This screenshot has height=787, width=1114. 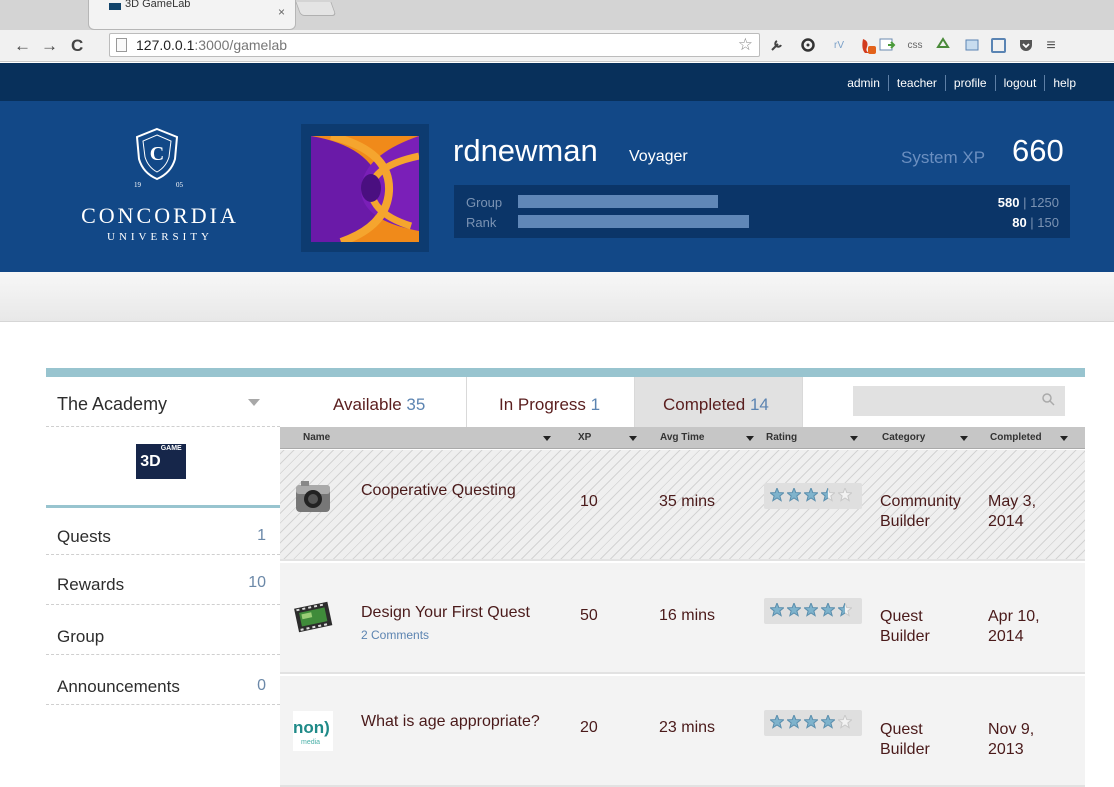 I want to click on account-links: admin teacher profile logout help, so click(x=961, y=83).